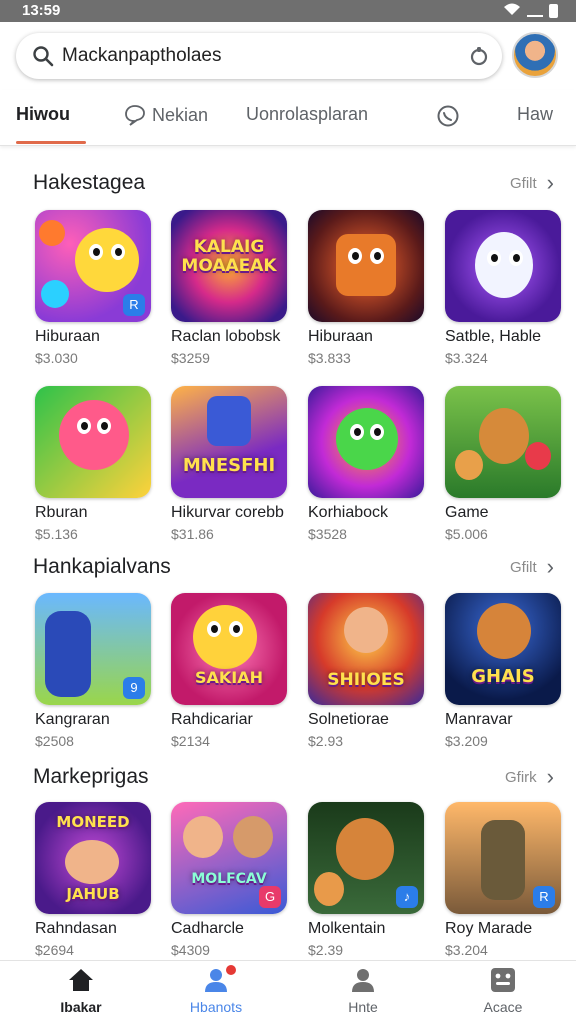 The width and height of the screenshot is (576, 1024). I want to click on app-card: KALAIG MOAAEAK Raclan lobobsk $3259, so click(230, 288).